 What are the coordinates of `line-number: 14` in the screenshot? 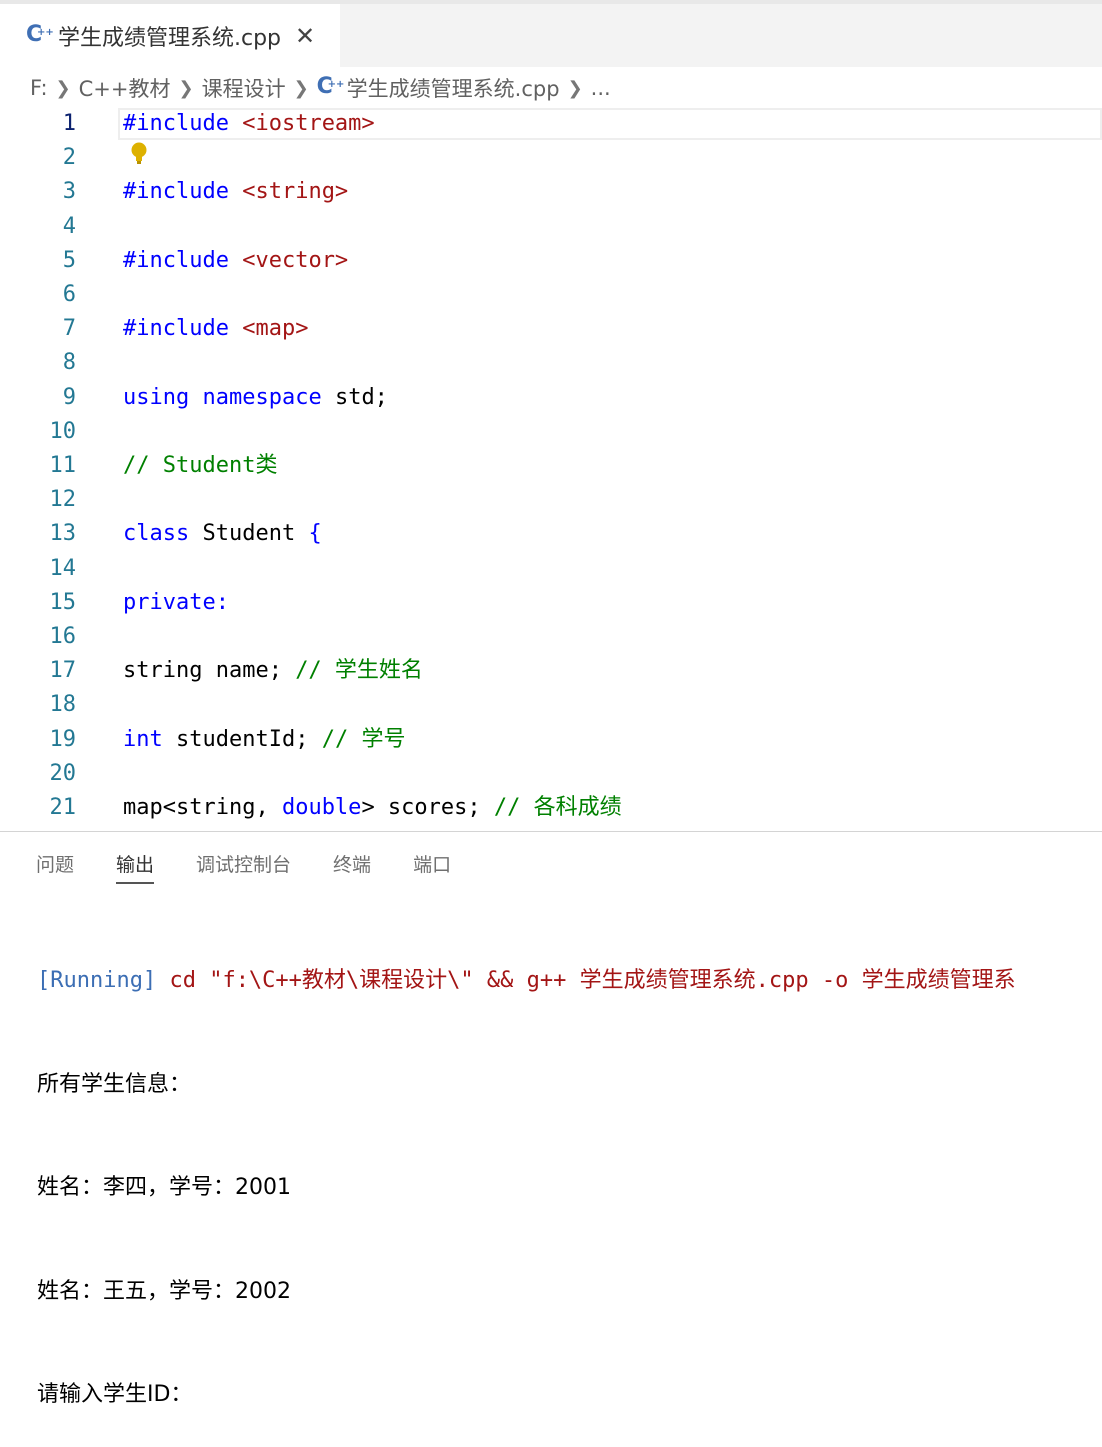 It's located at (63, 568).